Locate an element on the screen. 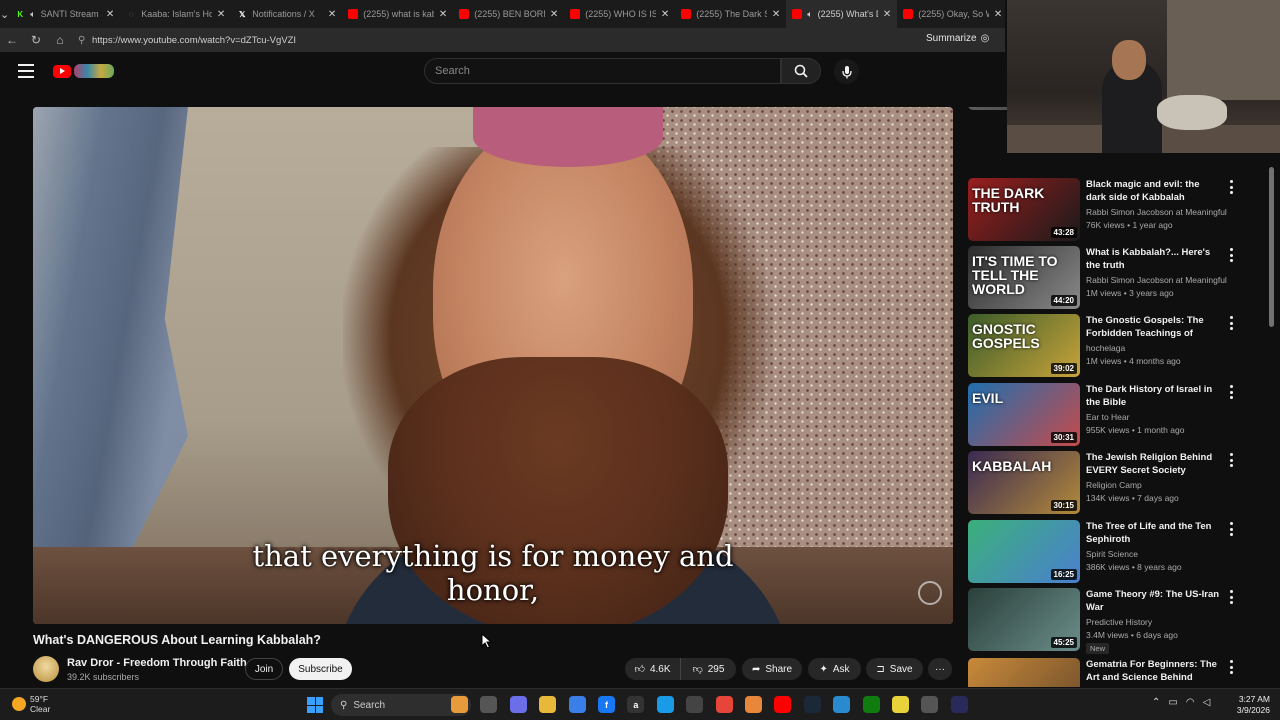 This screenshot has height=720, width=1280. taskbar-search: ⚲ Search is located at coordinates (401, 705).